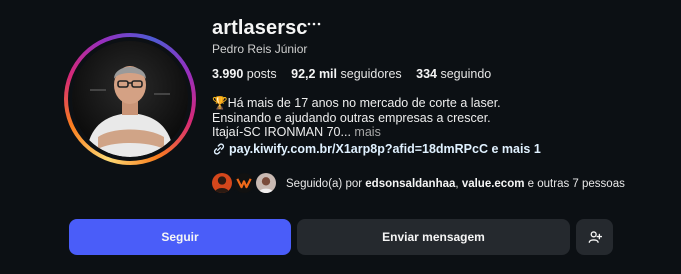 The image size is (681, 274). I want to click on avatar, so click(130, 99).